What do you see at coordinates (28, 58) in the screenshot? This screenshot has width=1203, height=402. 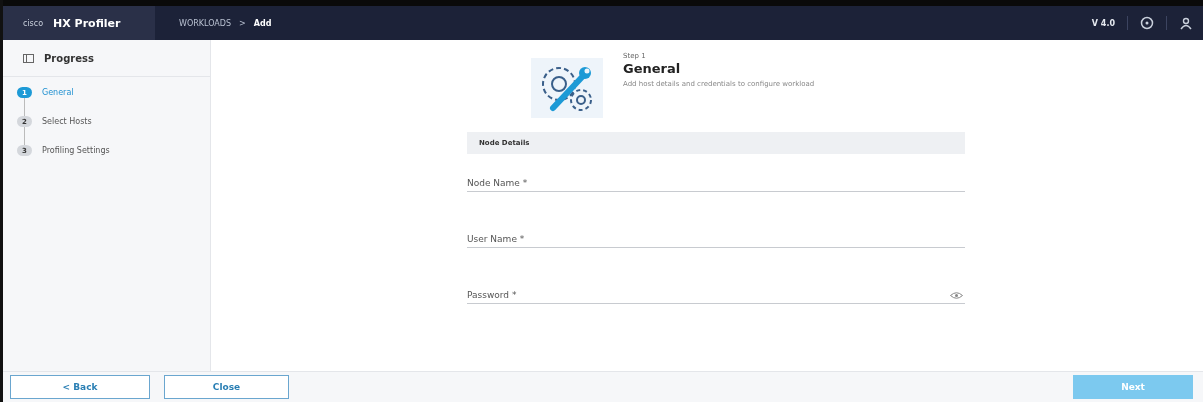 I see `panel-icon` at bounding box center [28, 58].